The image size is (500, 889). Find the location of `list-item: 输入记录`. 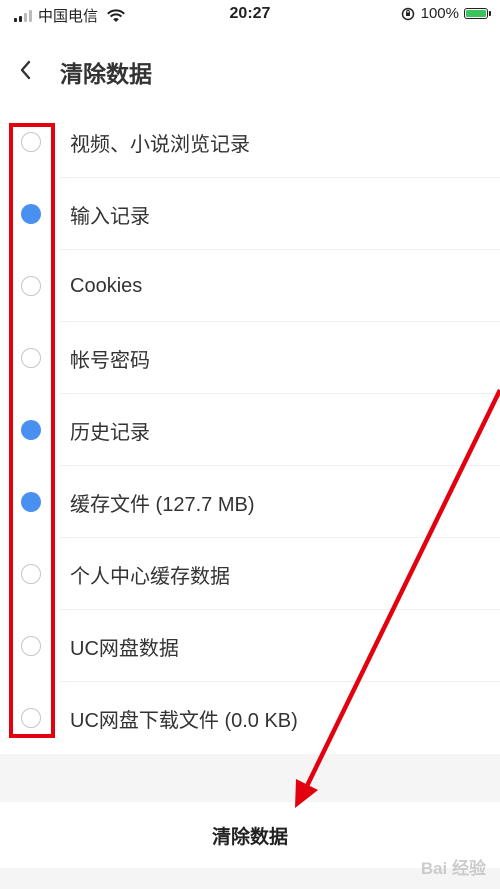

list-item: 输入记录 is located at coordinates (250, 214).